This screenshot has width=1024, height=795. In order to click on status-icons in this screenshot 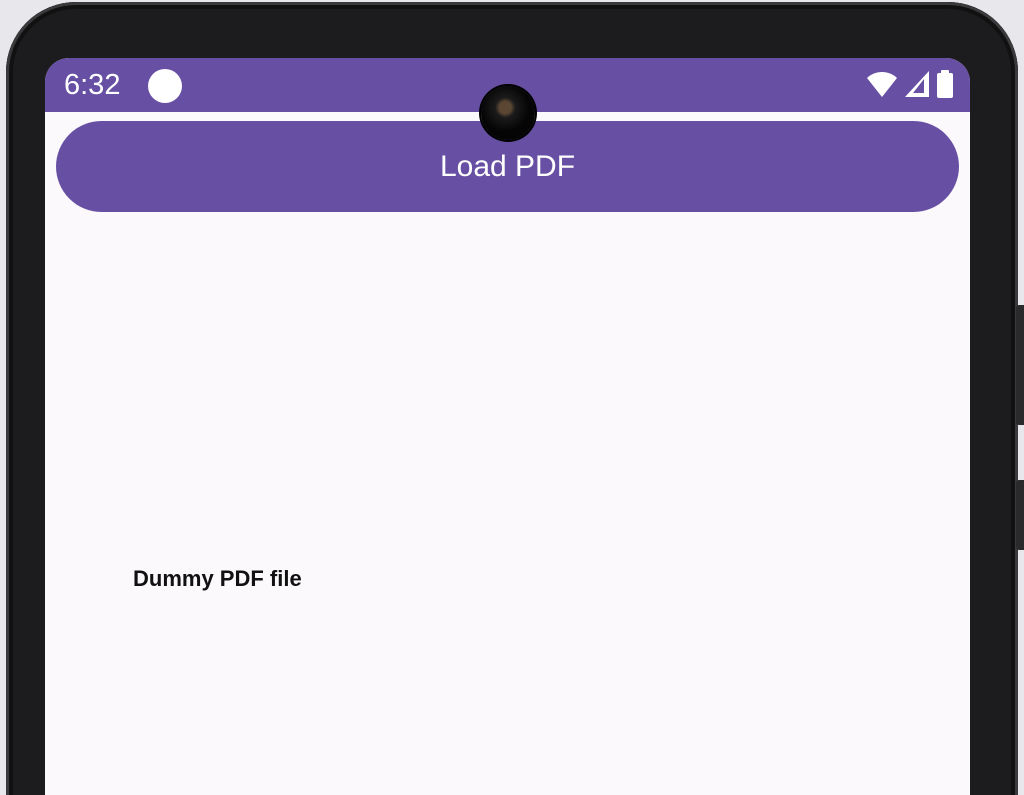, I will do `click(910, 86)`.